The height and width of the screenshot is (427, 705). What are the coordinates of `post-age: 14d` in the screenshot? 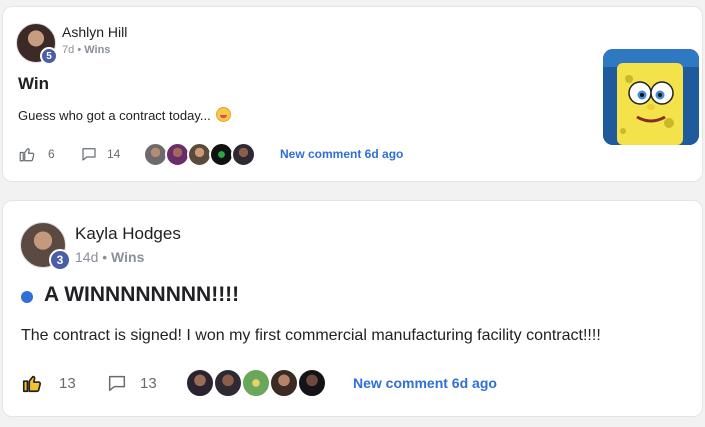 It's located at (87, 257).